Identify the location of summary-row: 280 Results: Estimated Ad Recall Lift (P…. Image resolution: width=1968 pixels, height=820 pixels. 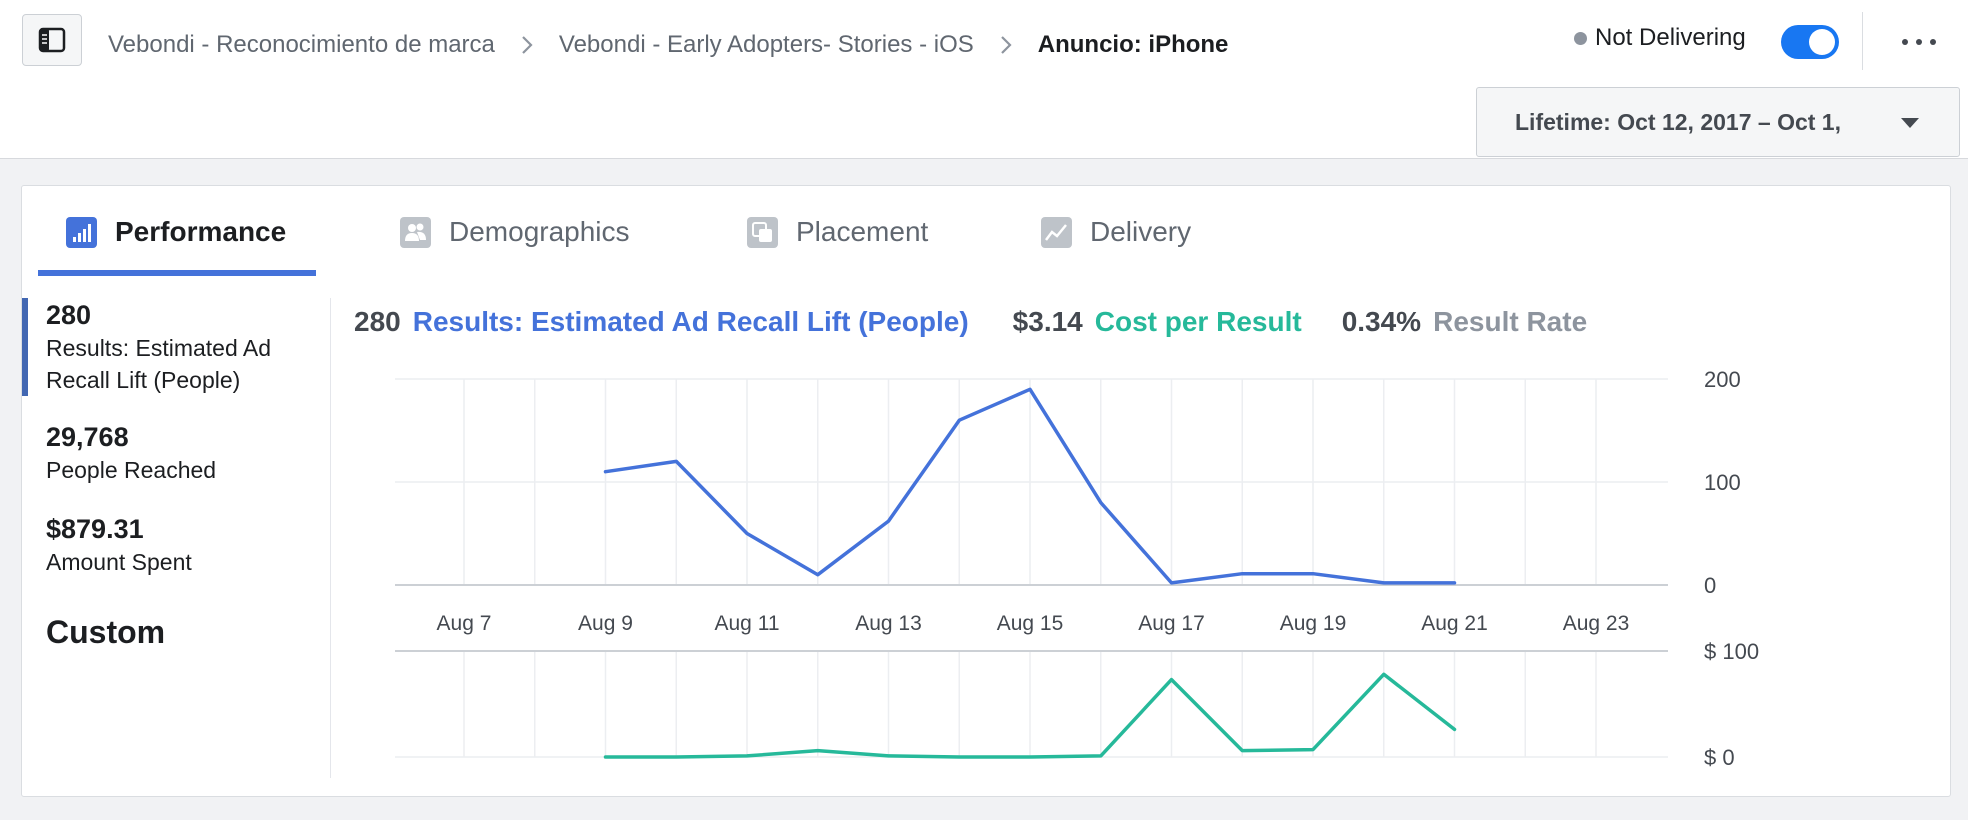
(970, 322).